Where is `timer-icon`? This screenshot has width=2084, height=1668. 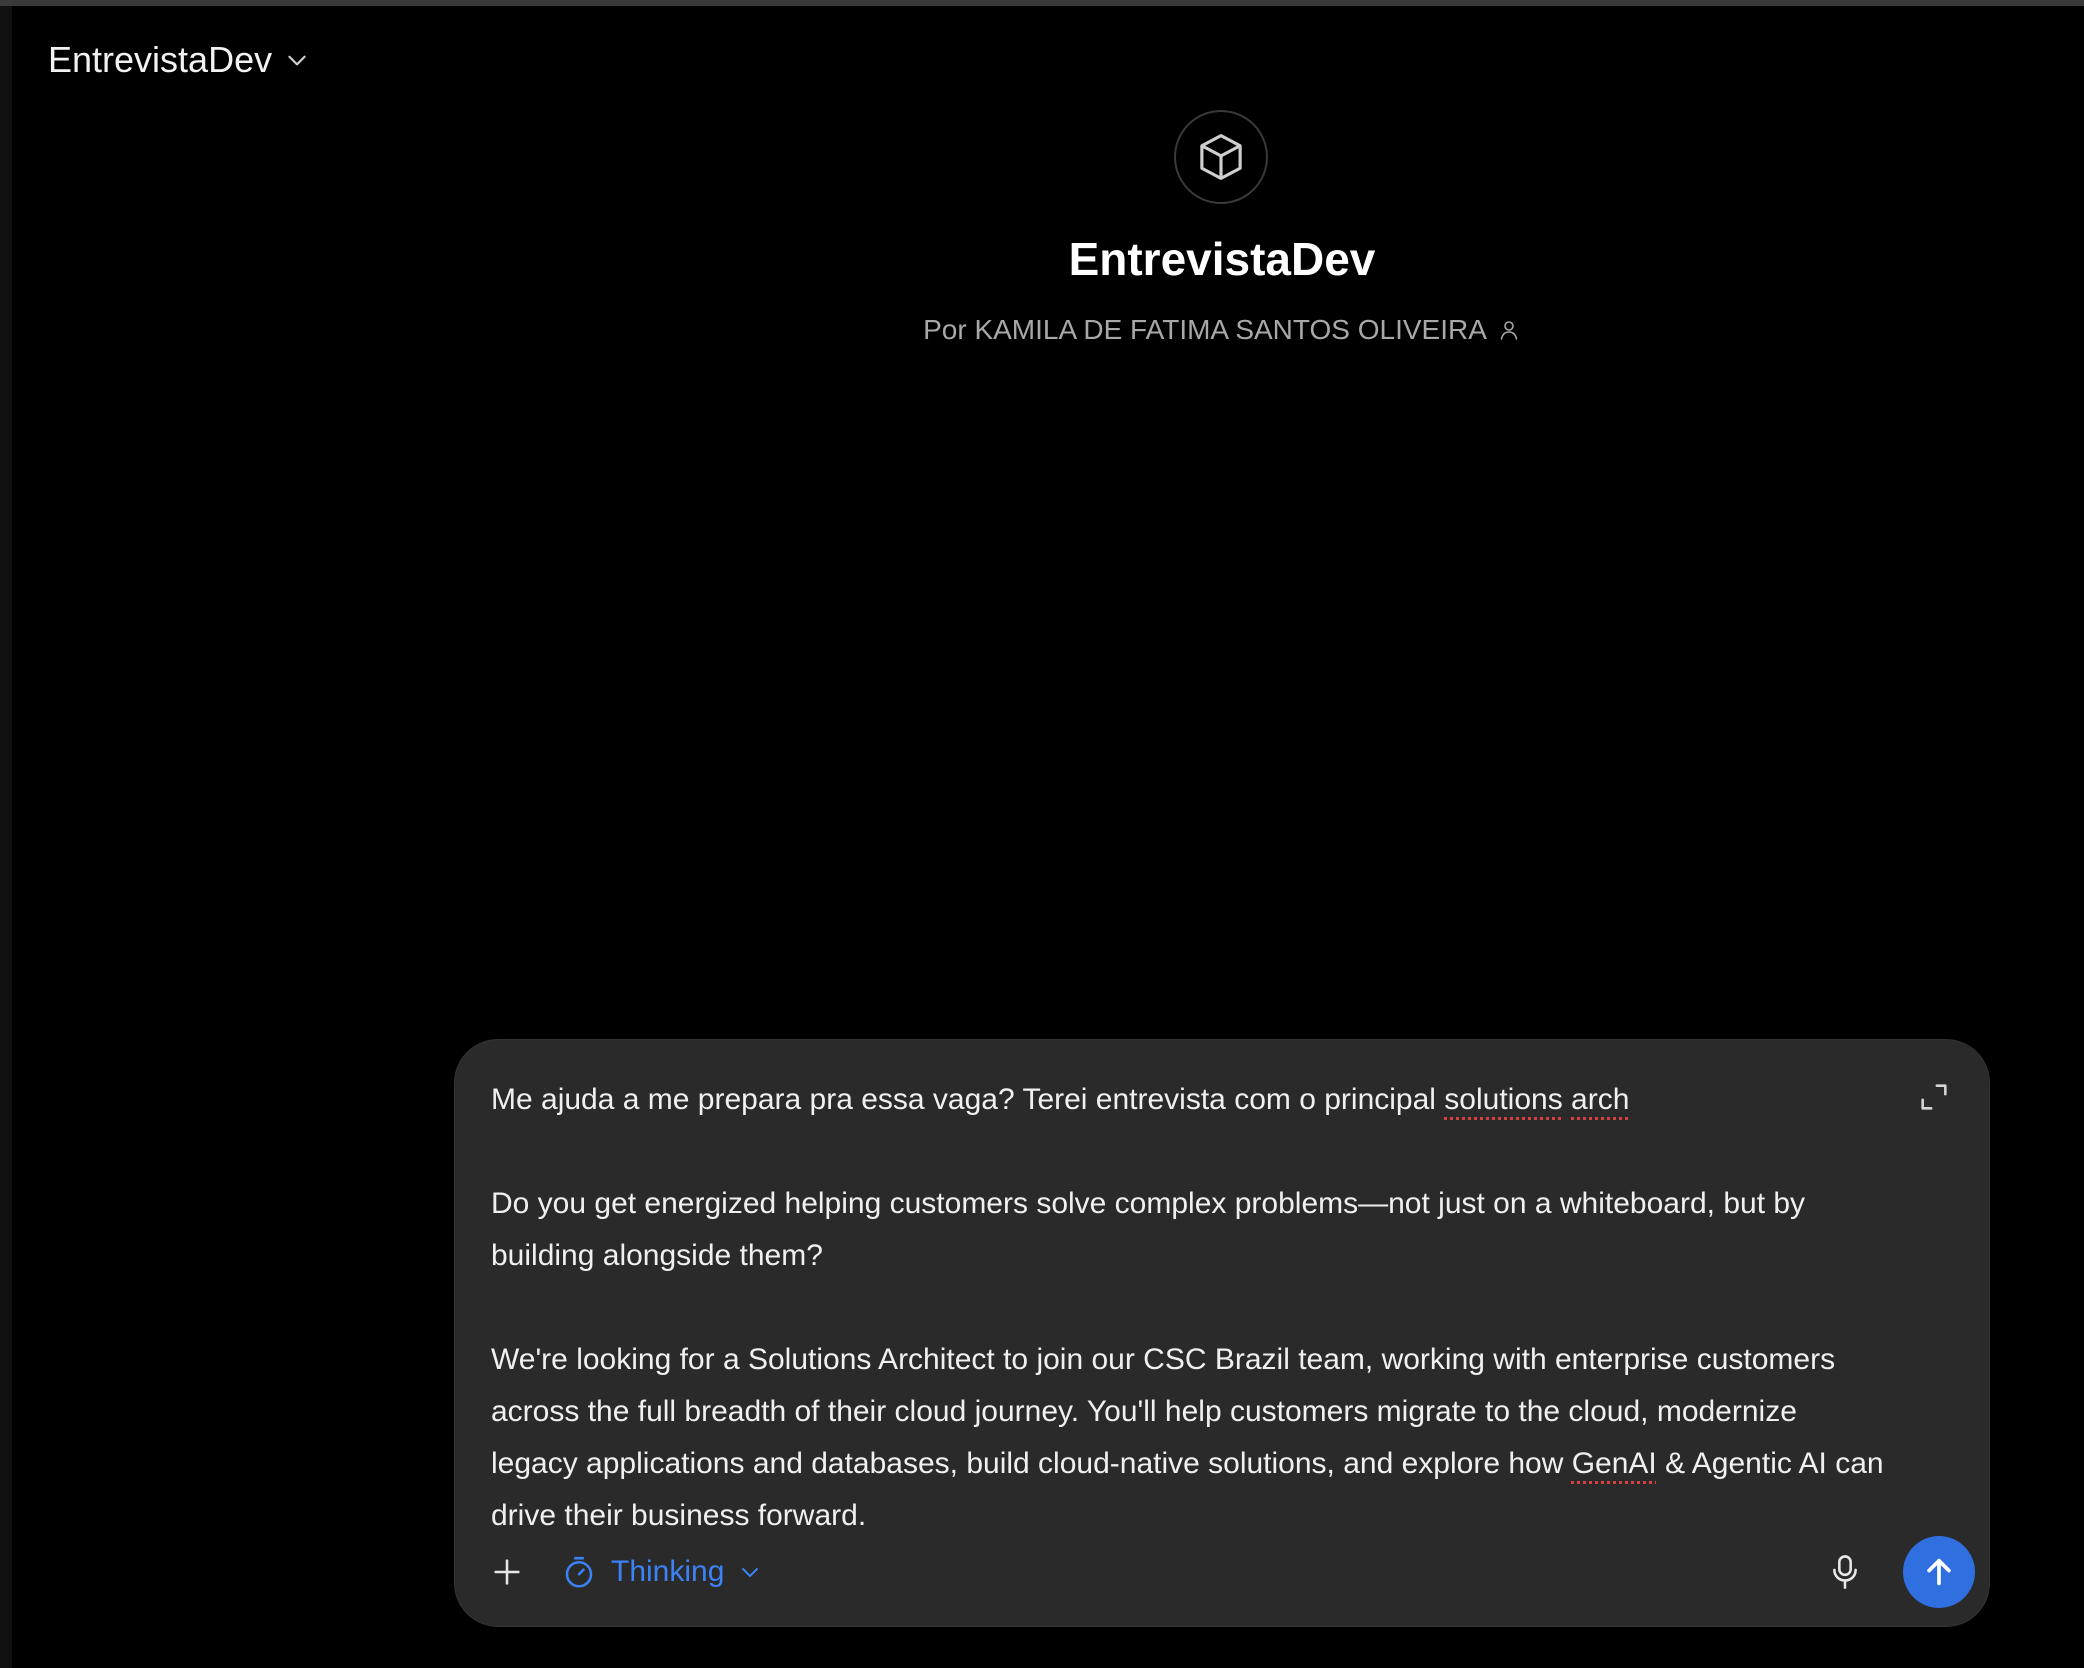 timer-icon is located at coordinates (579, 1572).